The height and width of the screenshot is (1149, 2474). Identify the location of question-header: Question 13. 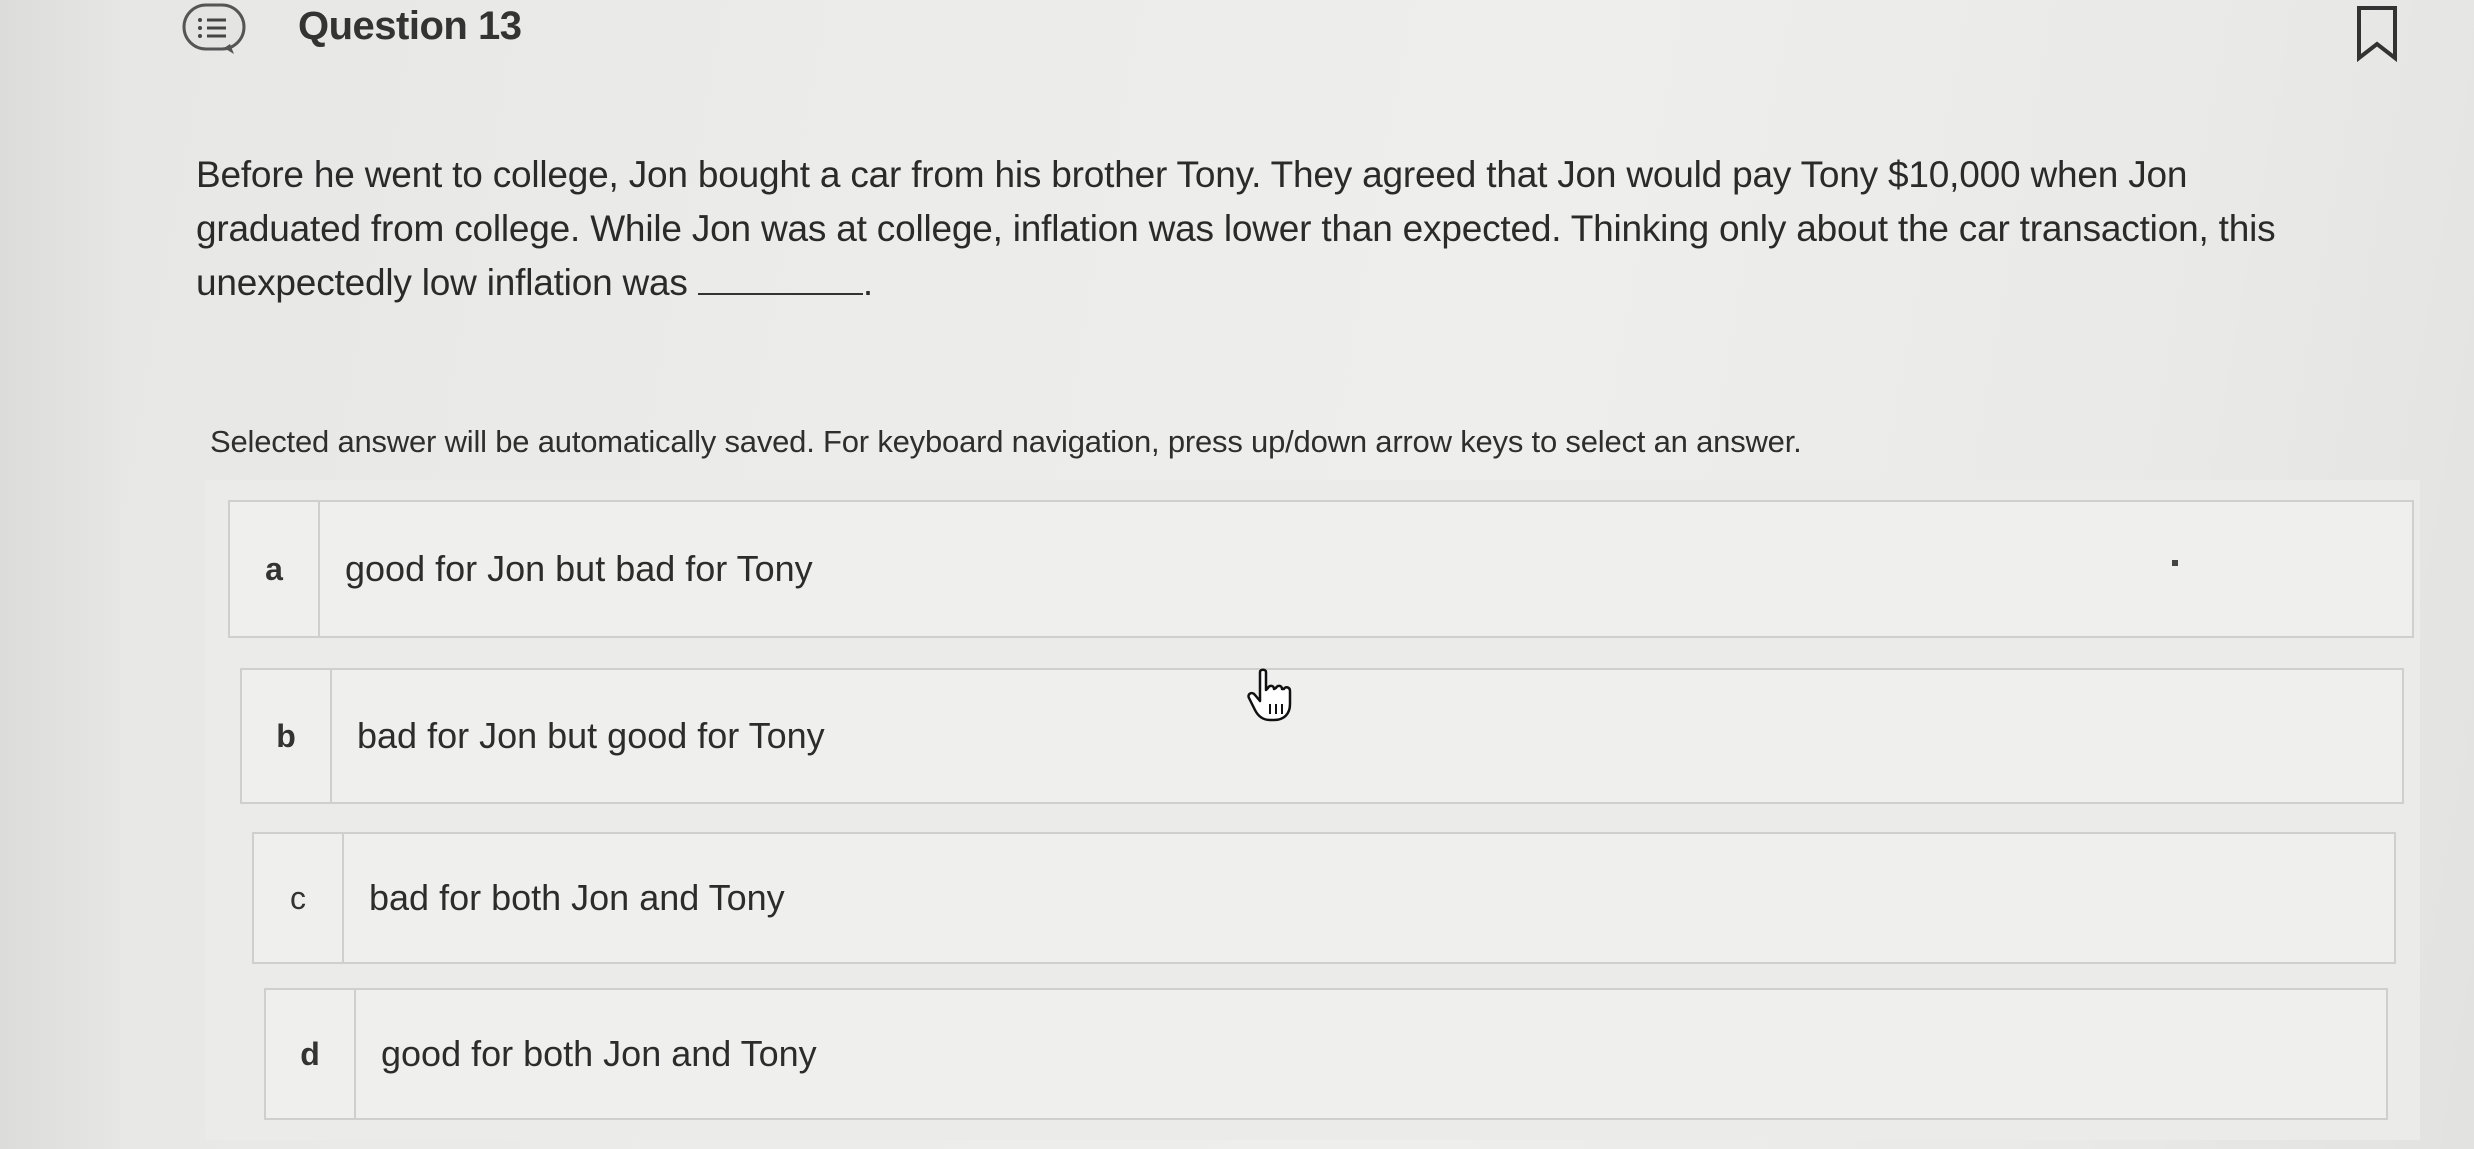
(1310, 30).